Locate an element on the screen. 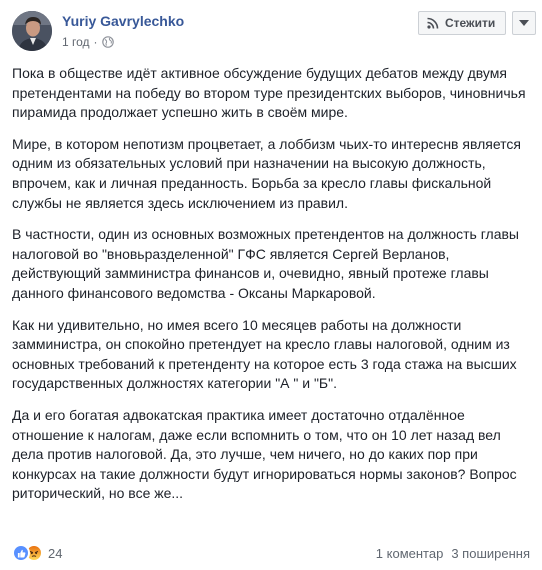 The image size is (542, 570). avatar-image is located at coordinates (32, 31).